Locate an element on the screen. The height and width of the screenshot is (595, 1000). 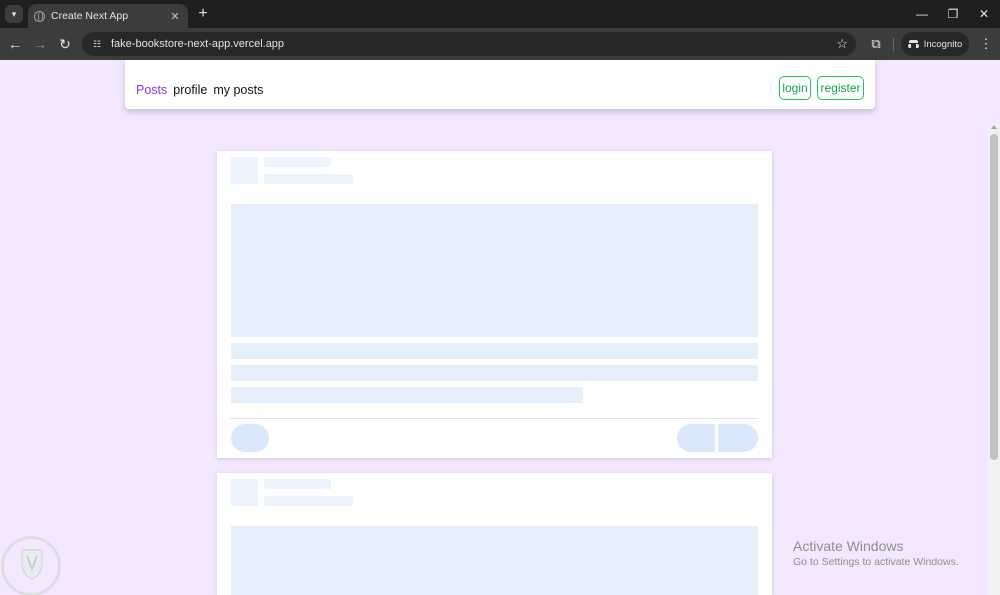
post-card-skeleton is located at coordinates (494, 534).